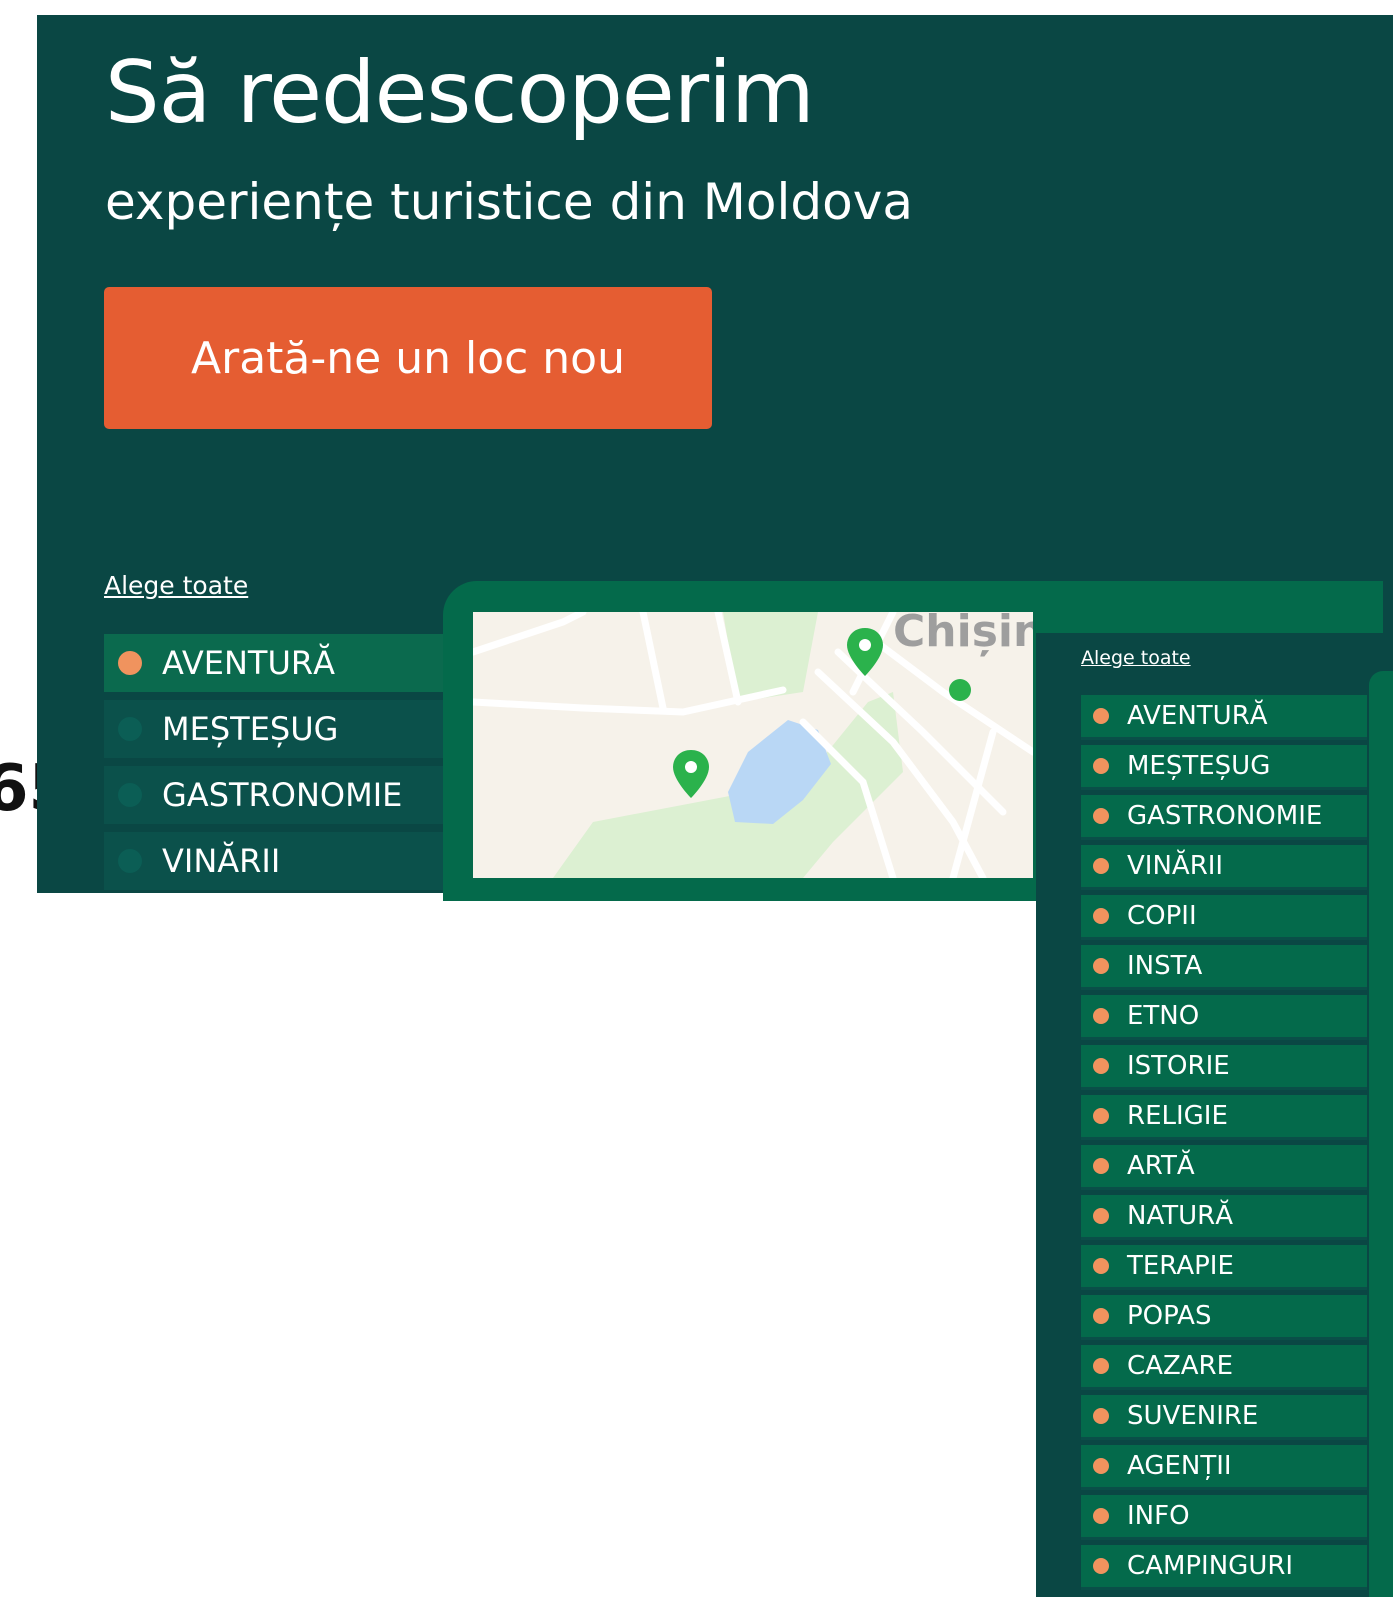 The width and height of the screenshot is (1393, 1597). I want to click on category-label: CAZARE, so click(1180, 1366).